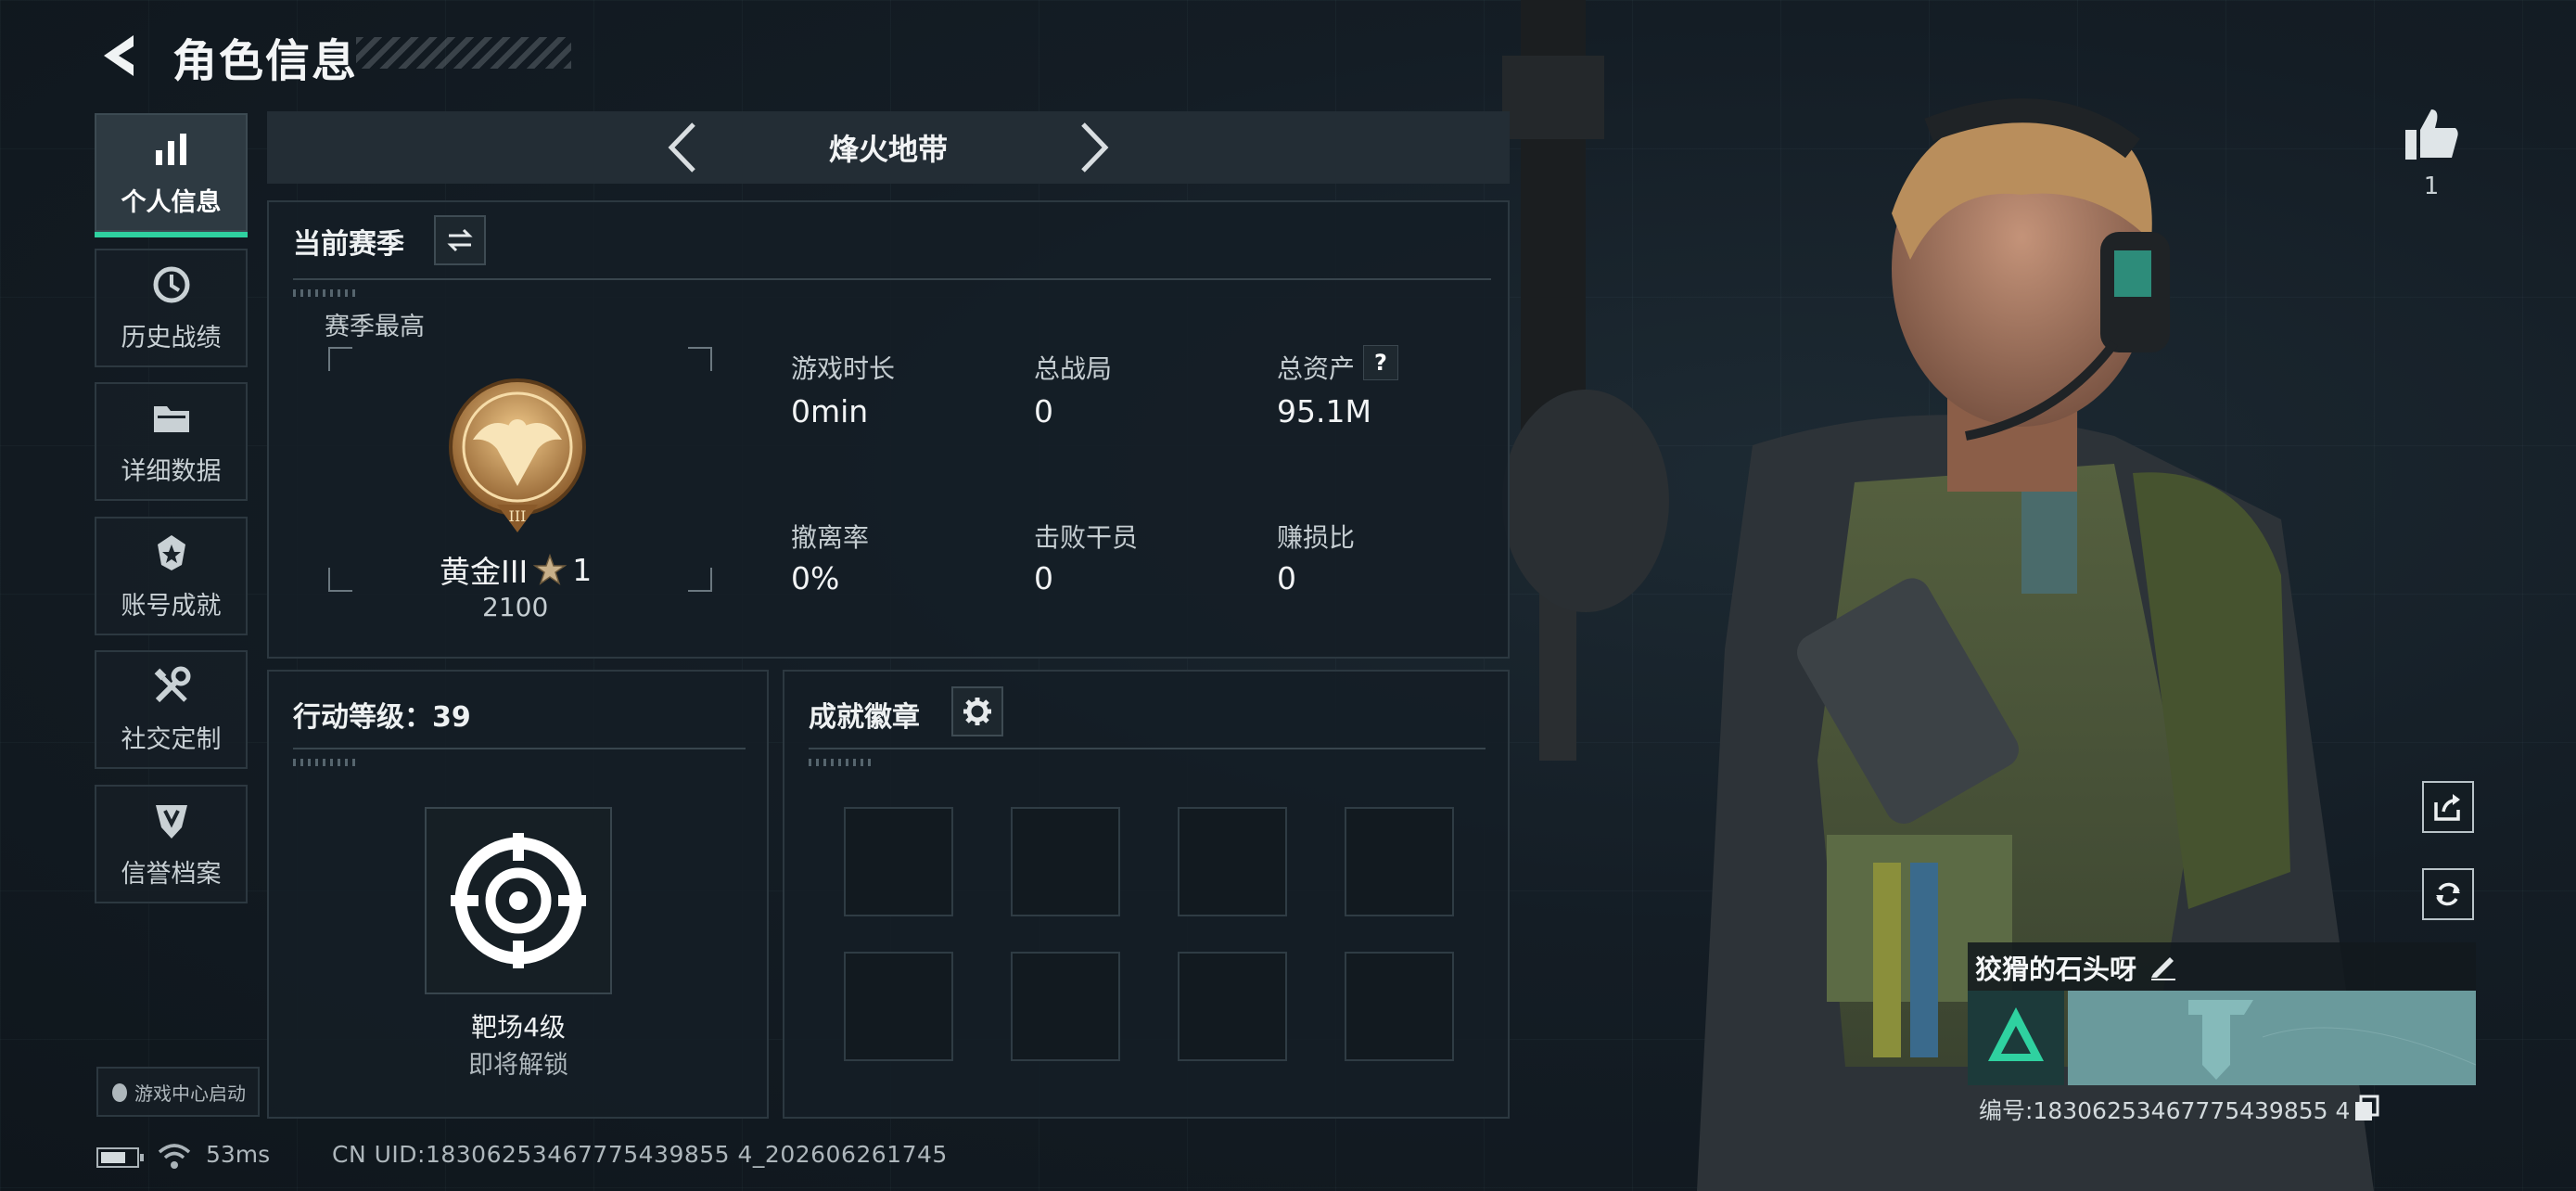  Describe the element at coordinates (830, 537) in the screenshot. I see `stat-label-extraction-rate: 撤离率` at that location.